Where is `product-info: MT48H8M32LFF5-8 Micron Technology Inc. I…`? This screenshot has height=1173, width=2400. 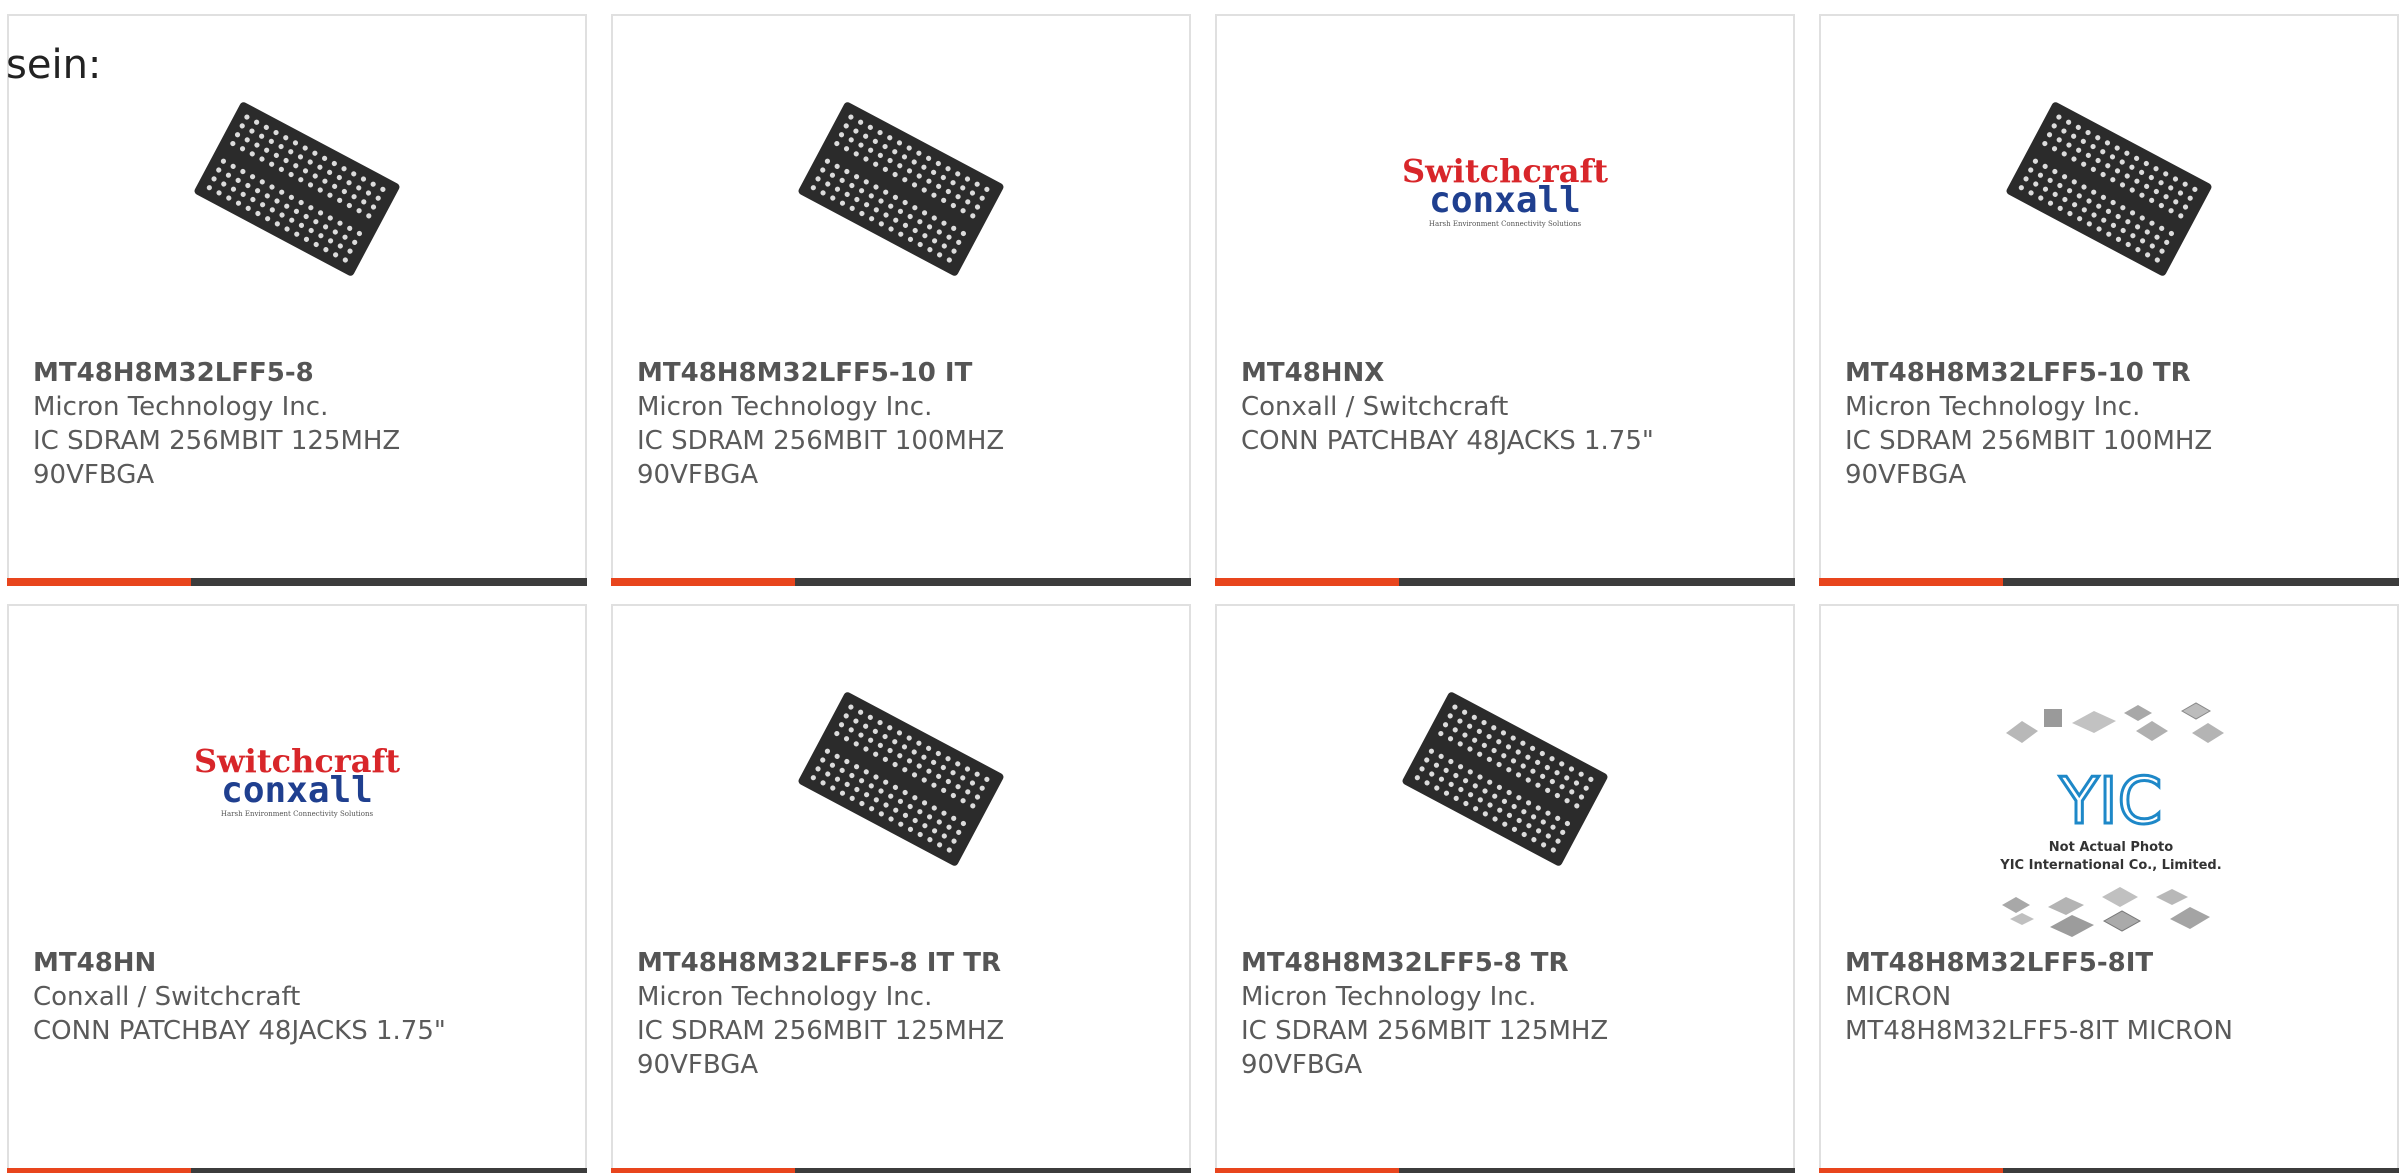
product-info: MT48H8M32LFF5-8 Micron Technology Inc. I… is located at coordinates (301, 424).